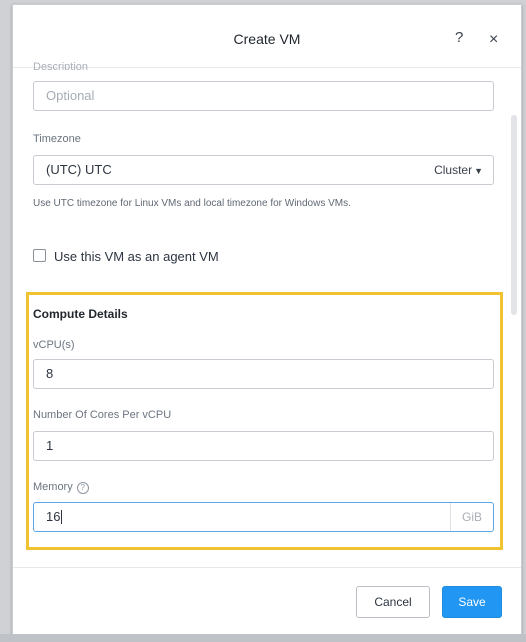  What do you see at coordinates (263, 374) in the screenshot?
I see `vcpu-input: 8` at bounding box center [263, 374].